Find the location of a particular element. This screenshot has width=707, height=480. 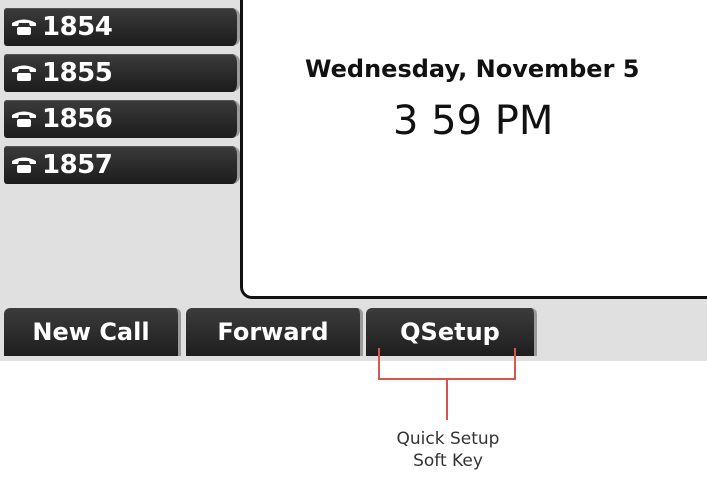

line-key-1854: 1854 is located at coordinates (122, 27).